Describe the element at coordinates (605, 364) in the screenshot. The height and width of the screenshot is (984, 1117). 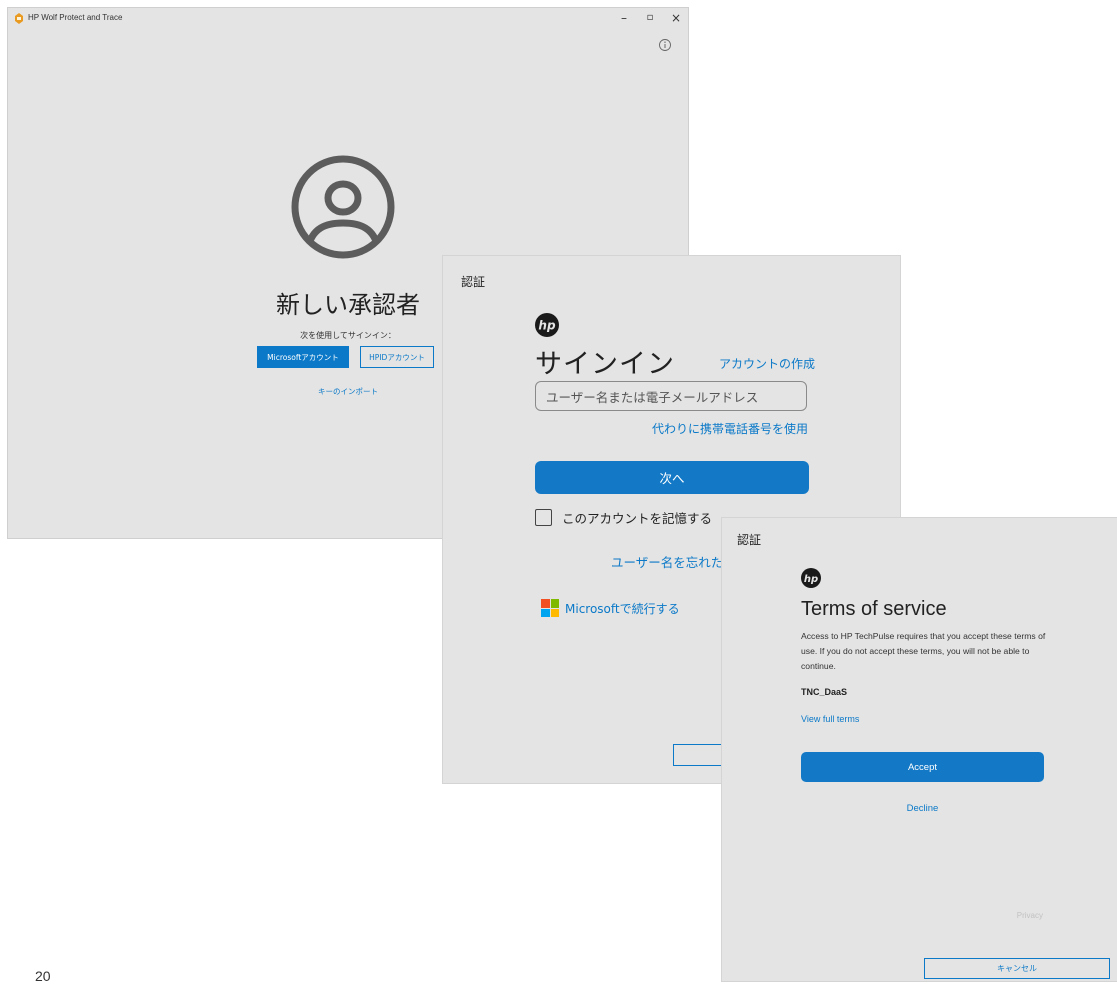
I see `signin-heading: サインイン` at that location.